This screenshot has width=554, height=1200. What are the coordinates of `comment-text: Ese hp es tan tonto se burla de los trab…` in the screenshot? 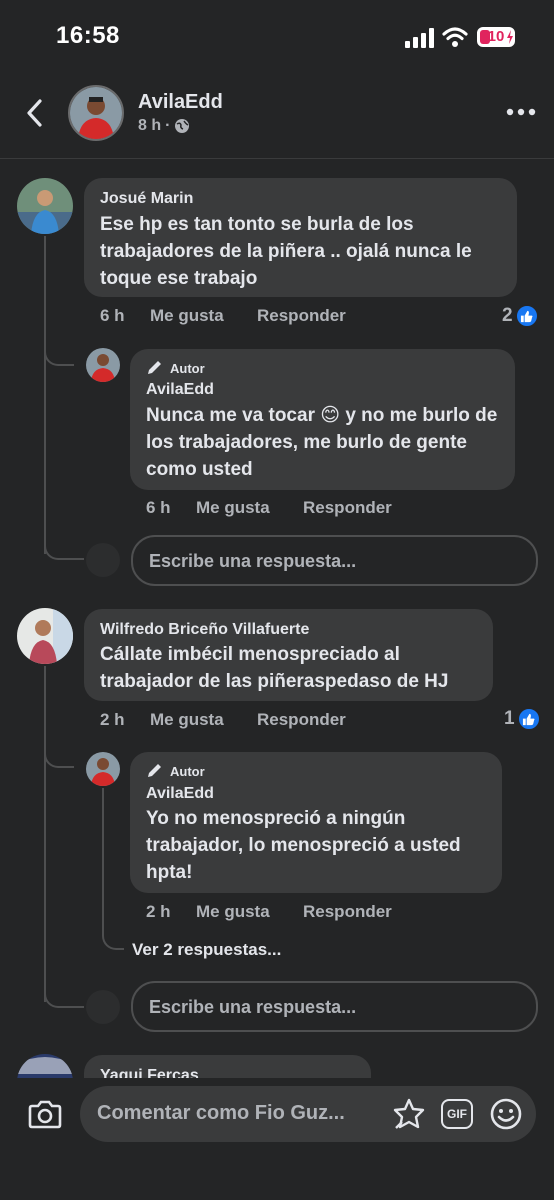 It's located at (286, 251).